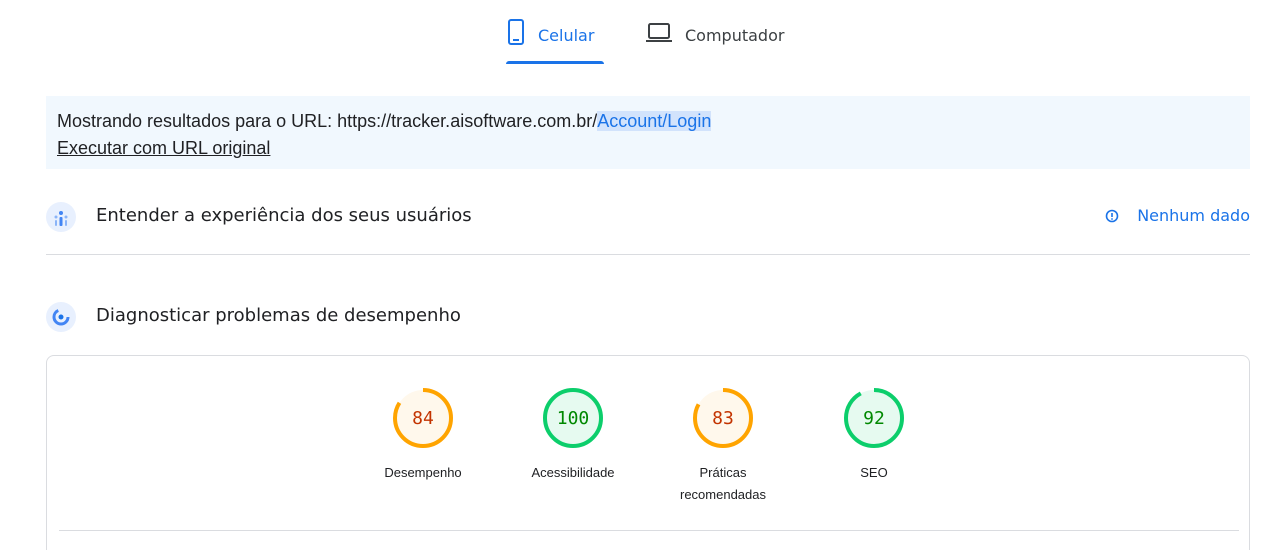 Image resolution: width=1280 pixels, height=550 pixels. What do you see at coordinates (61, 317) in the screenshot?
I see `diagnose-icon` at bounding box center [61, 317].